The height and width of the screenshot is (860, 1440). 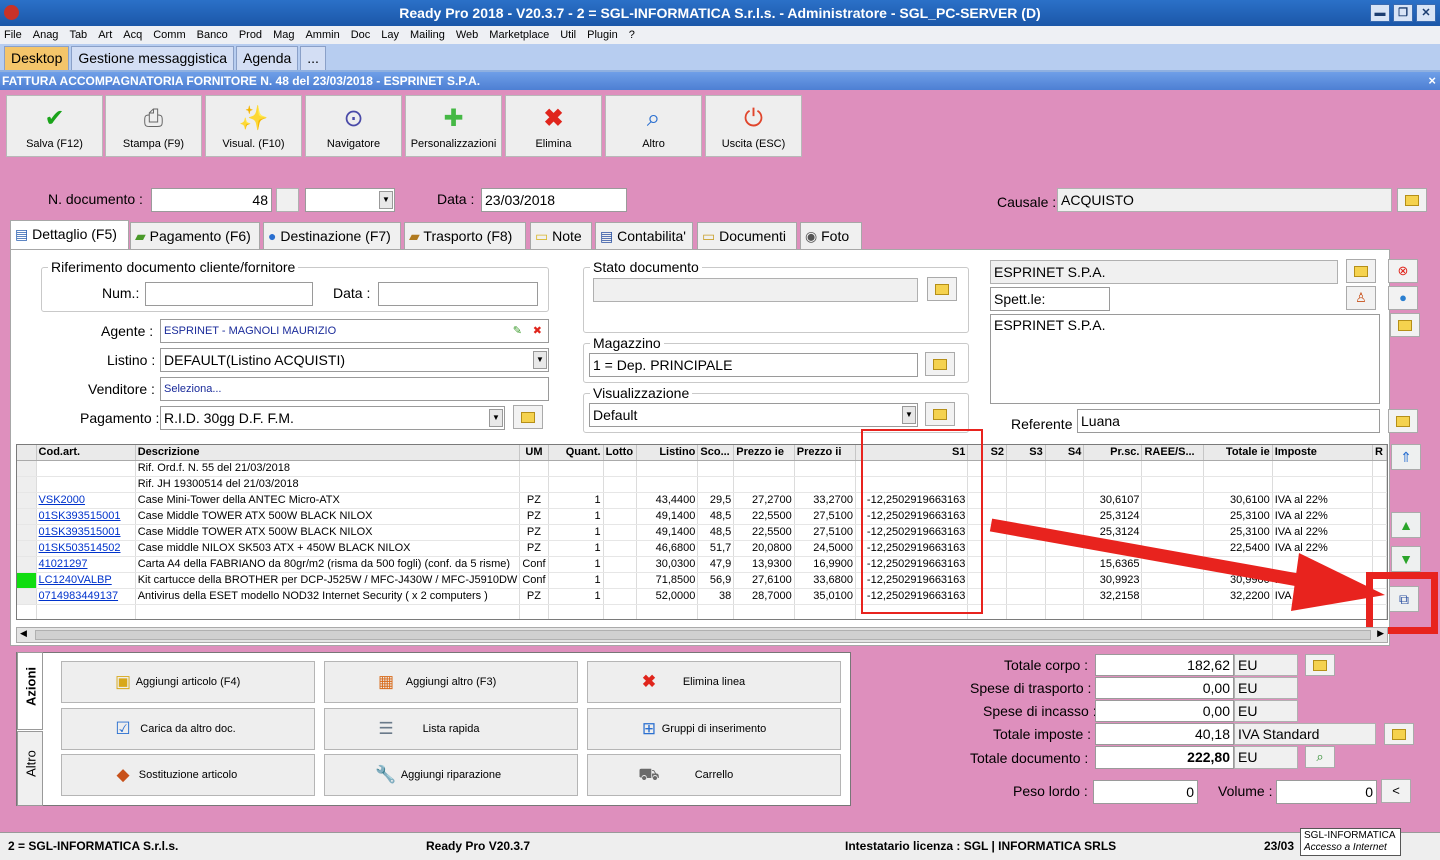 What do you see at coordinates (602, 35) in the screenshot?
I see `menu-plugin: Plugin` at bounding box center [602, 35].